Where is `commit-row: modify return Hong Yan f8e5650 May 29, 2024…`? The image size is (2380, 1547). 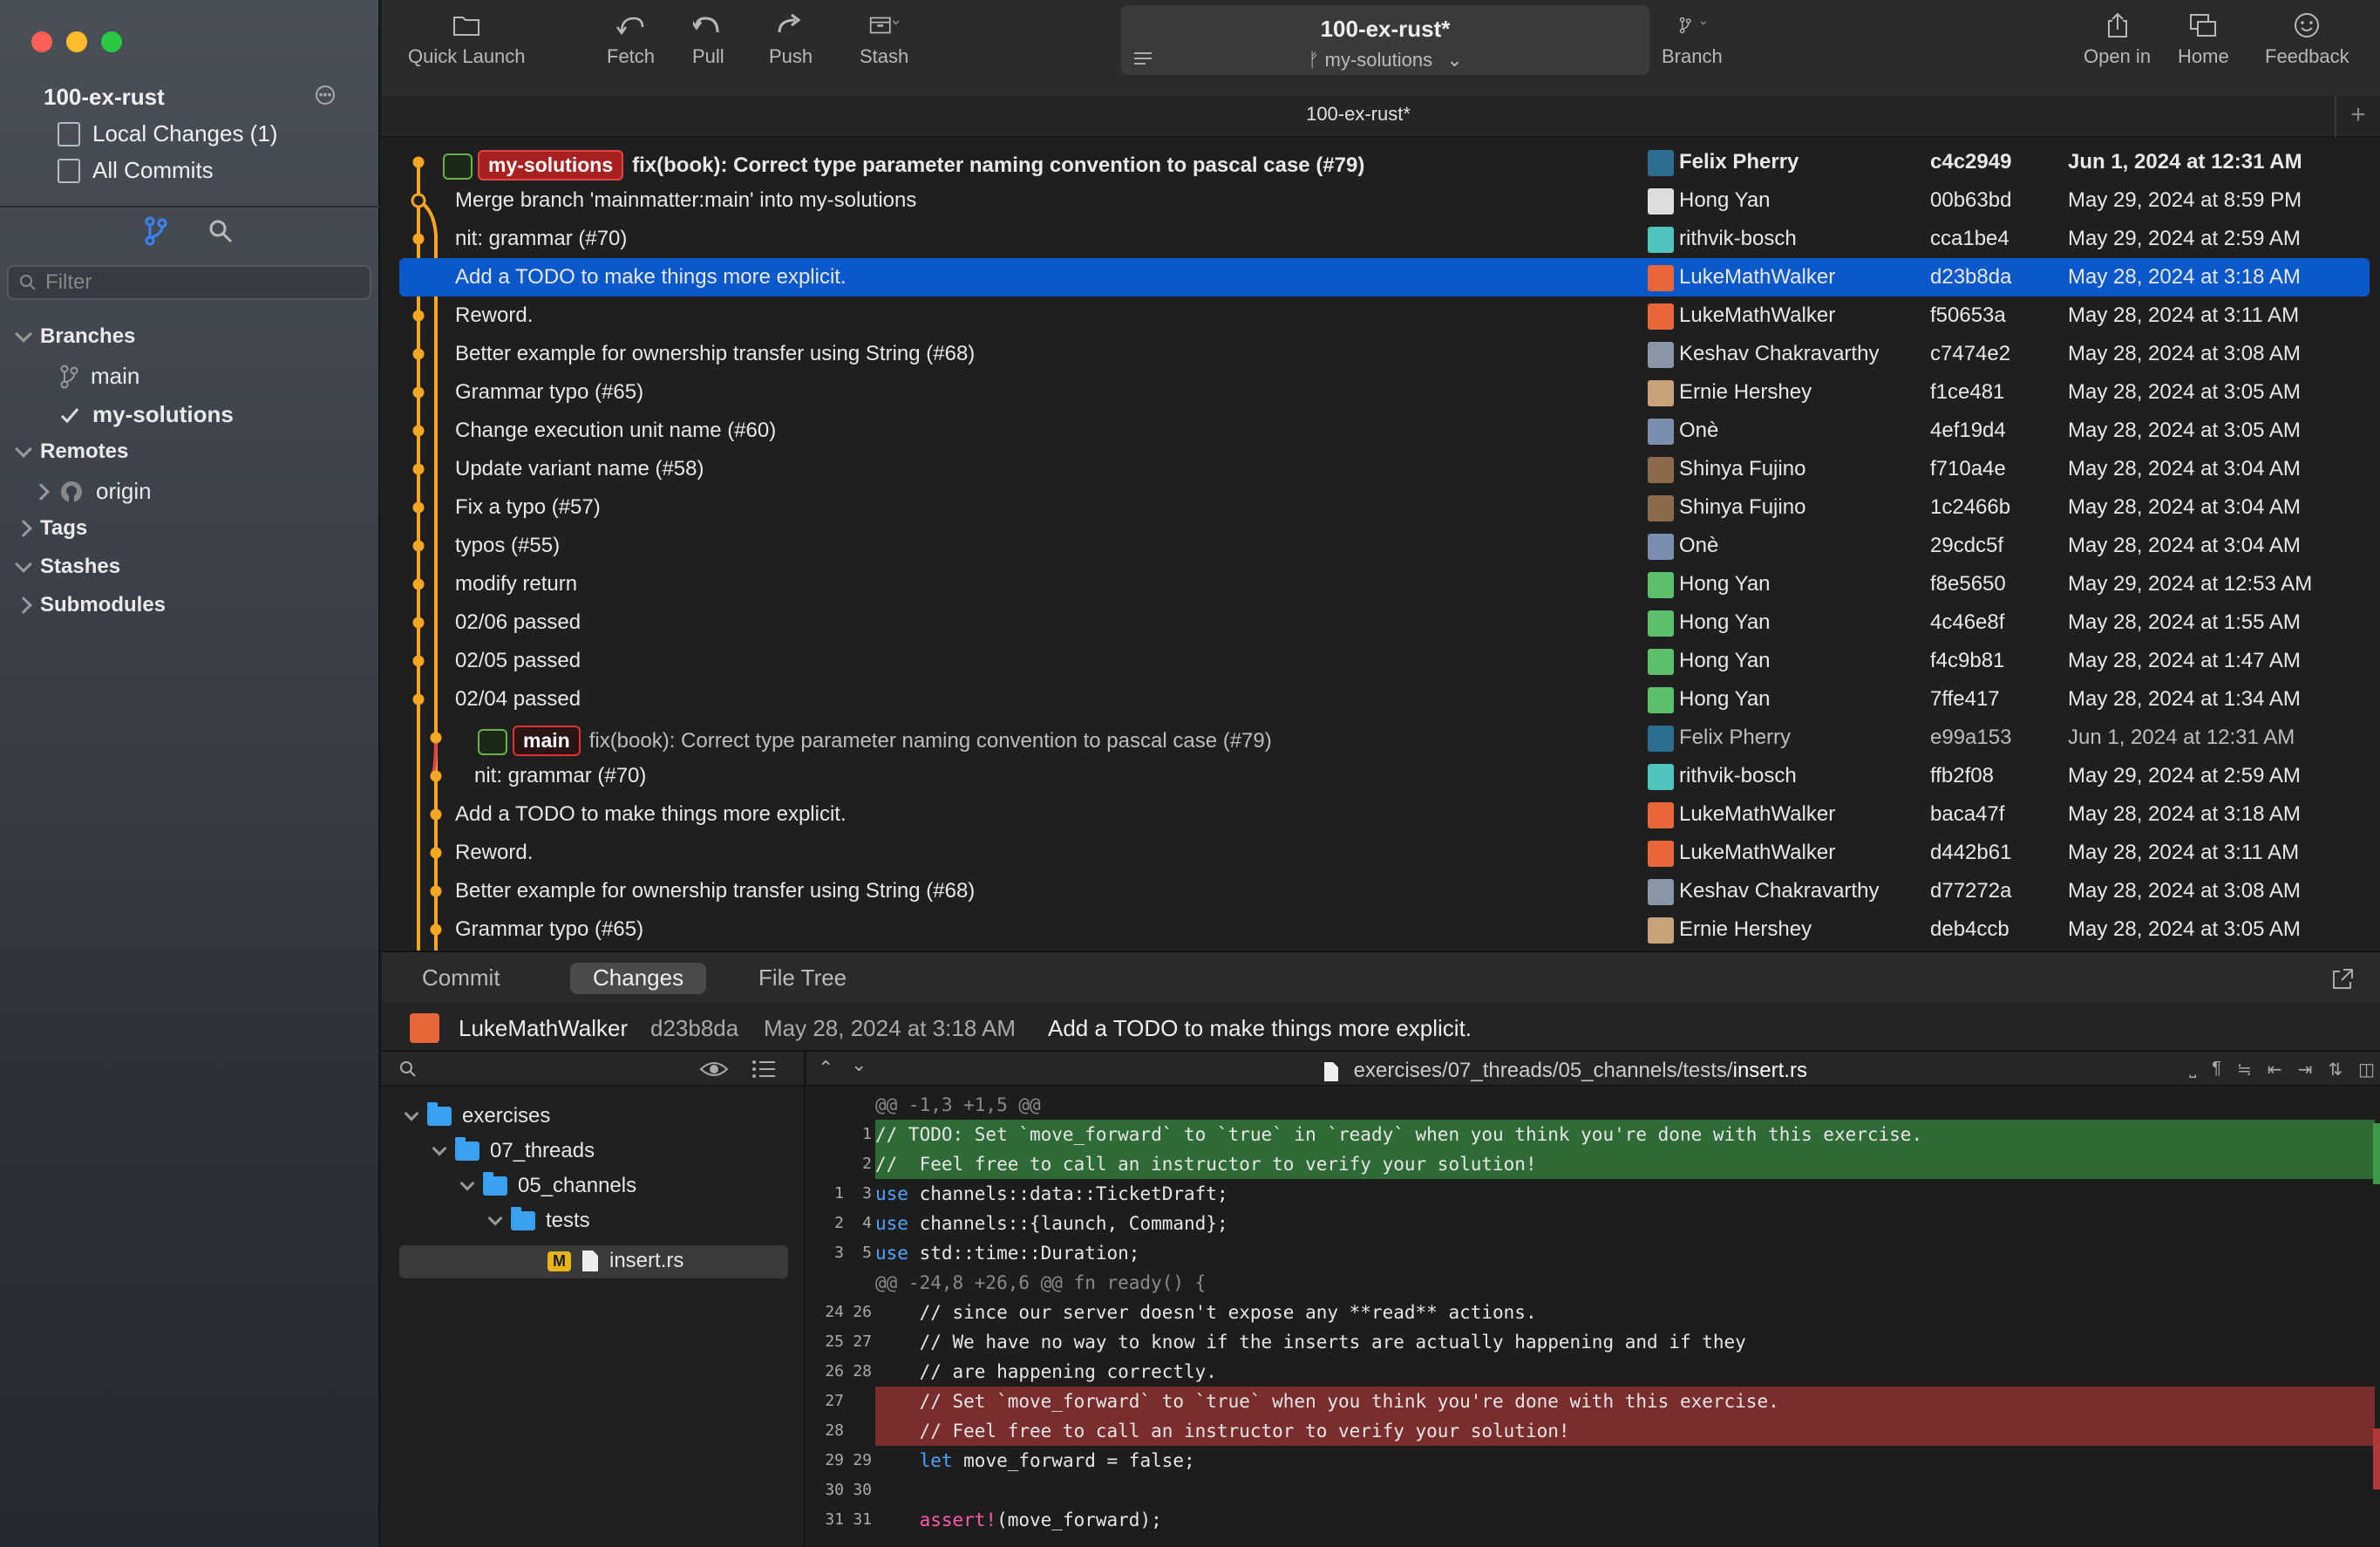 commit-row: modify return Hong Yan f8e5650 May 29, 2024… is located at coordinates (1384, 584).